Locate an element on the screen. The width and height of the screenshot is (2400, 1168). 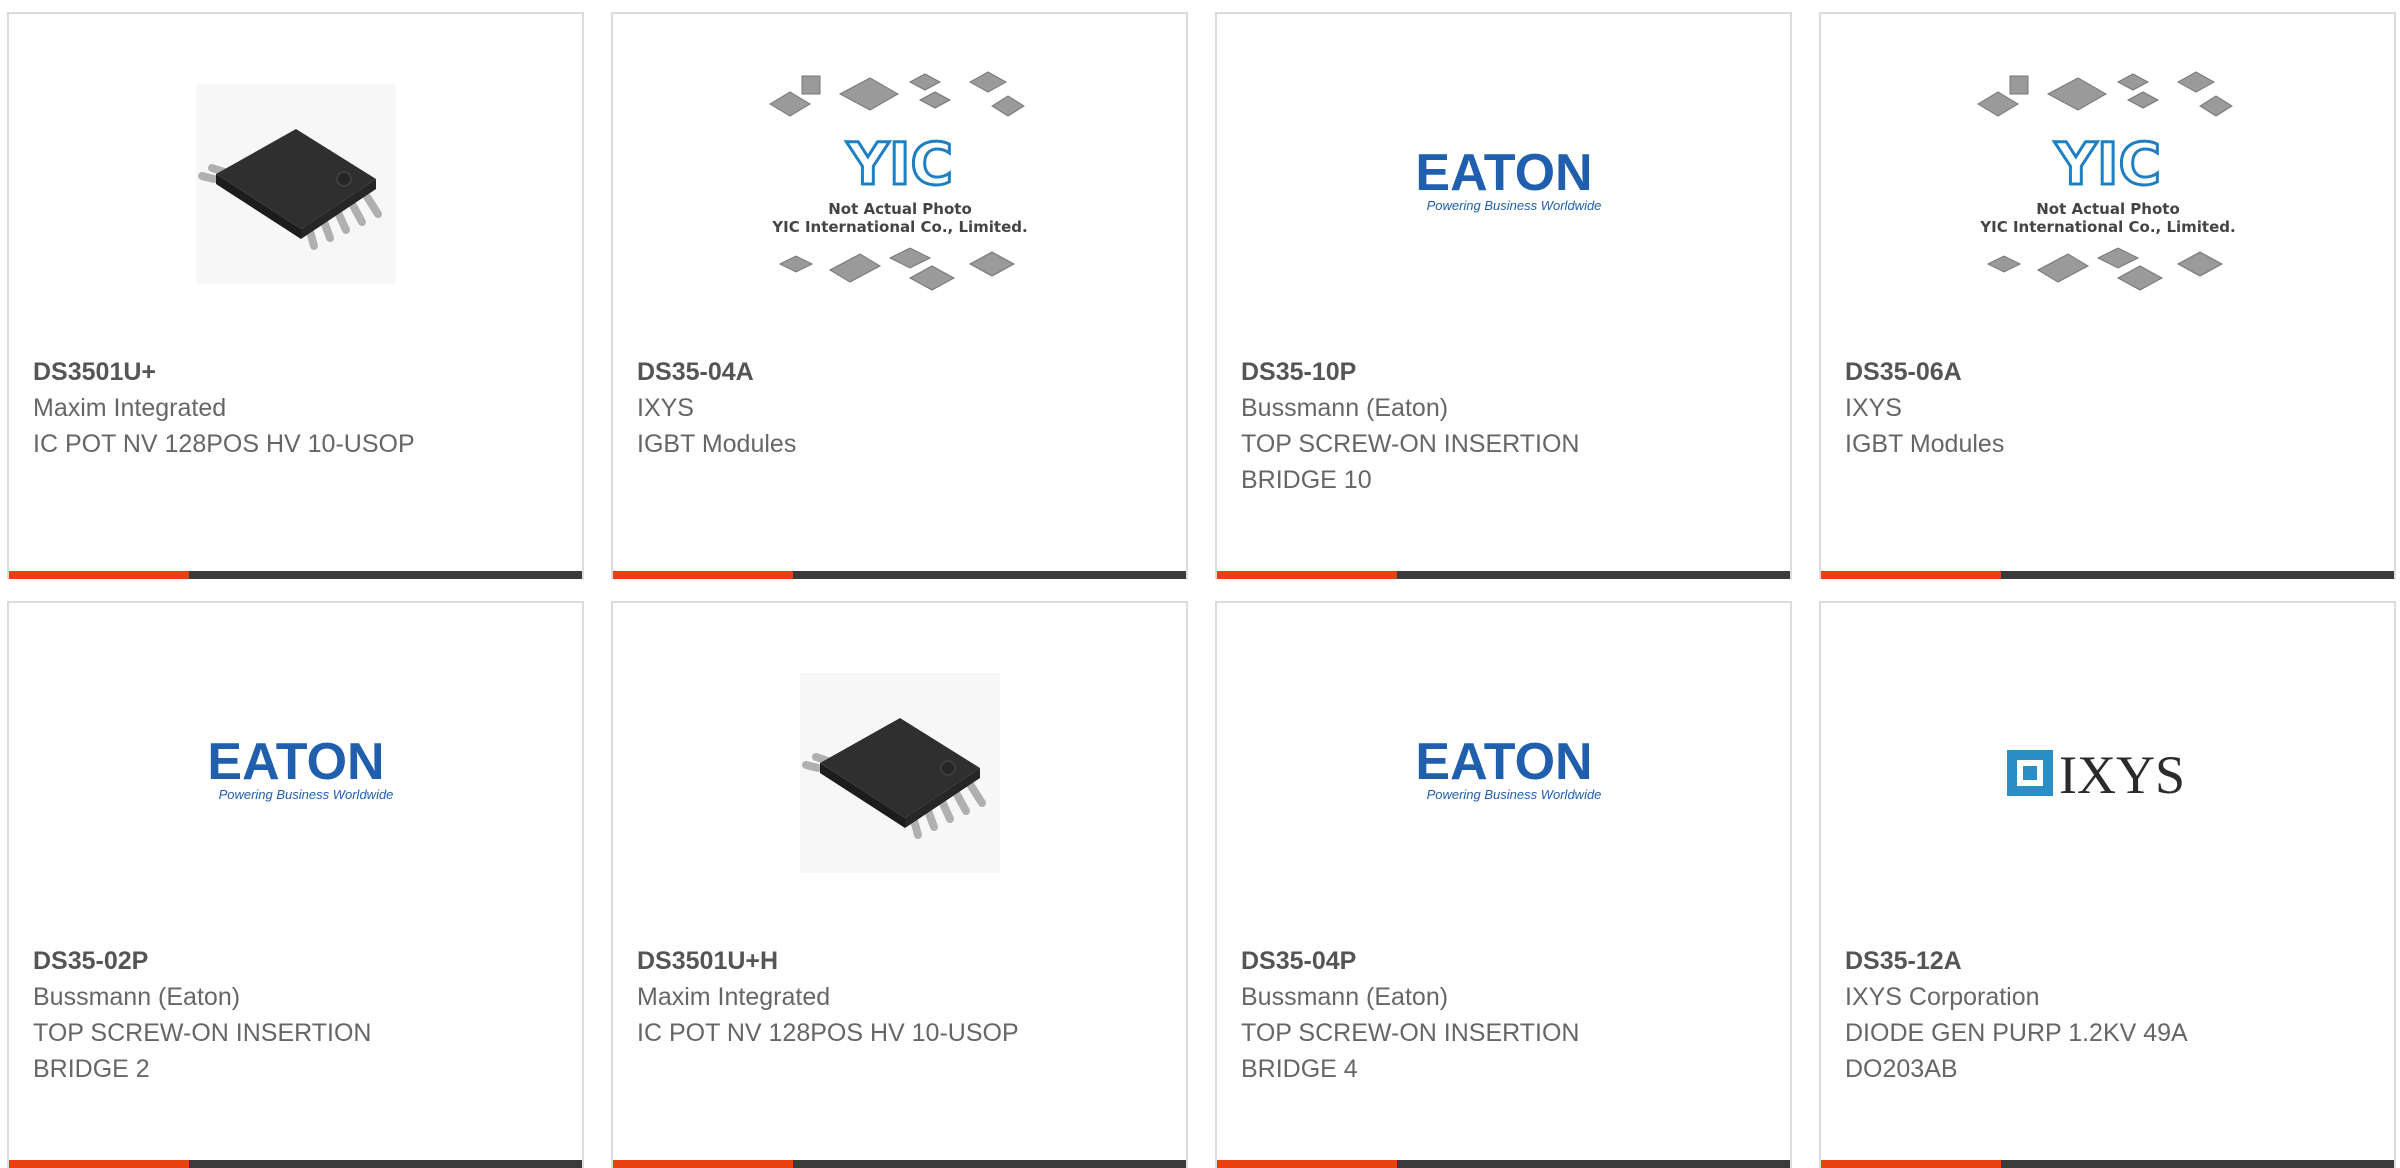
product-image: IXYS is located at coordinates (2107, 773).